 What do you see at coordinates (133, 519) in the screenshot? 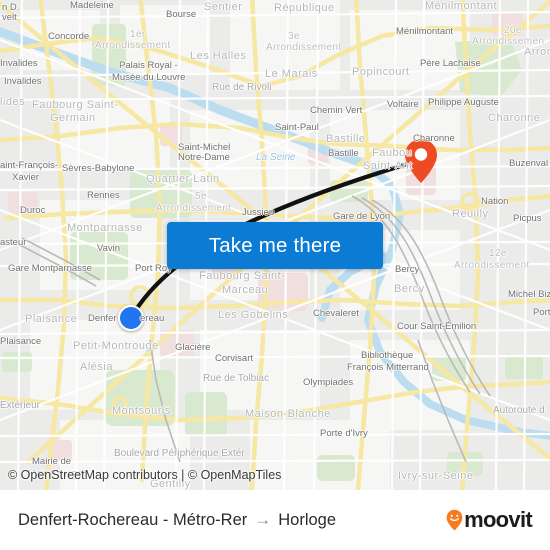
I see `trip-origin-label: Denfert-Rochereau - Métro-Rer` at bounding box center [133, 519].